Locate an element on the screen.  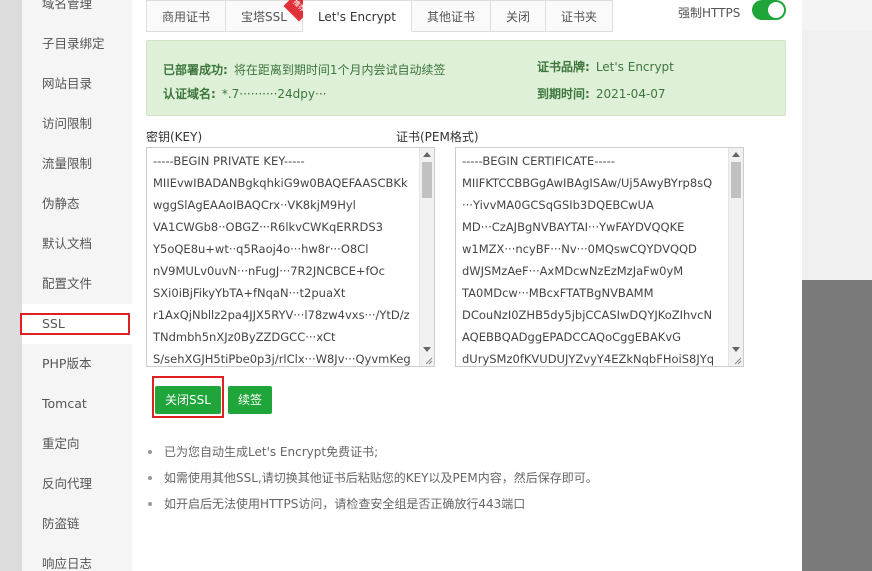
tab-other-cert: 其他证书 is located at coordinates (452, 16).